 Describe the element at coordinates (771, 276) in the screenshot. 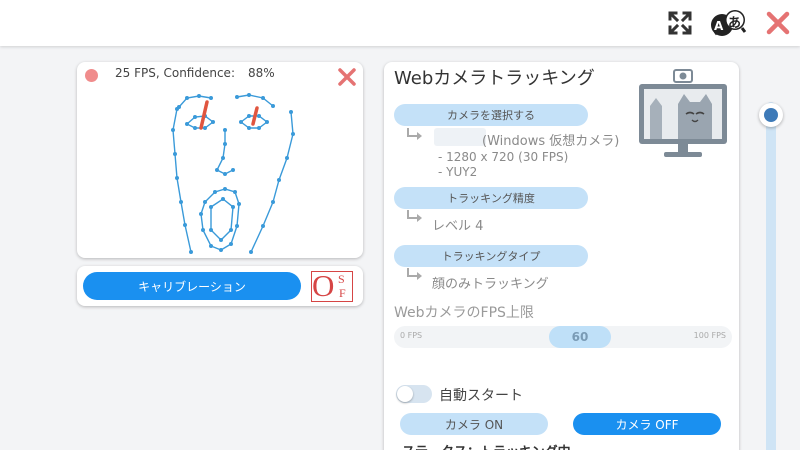

I see `vertical-scrollbar-track` at that location.